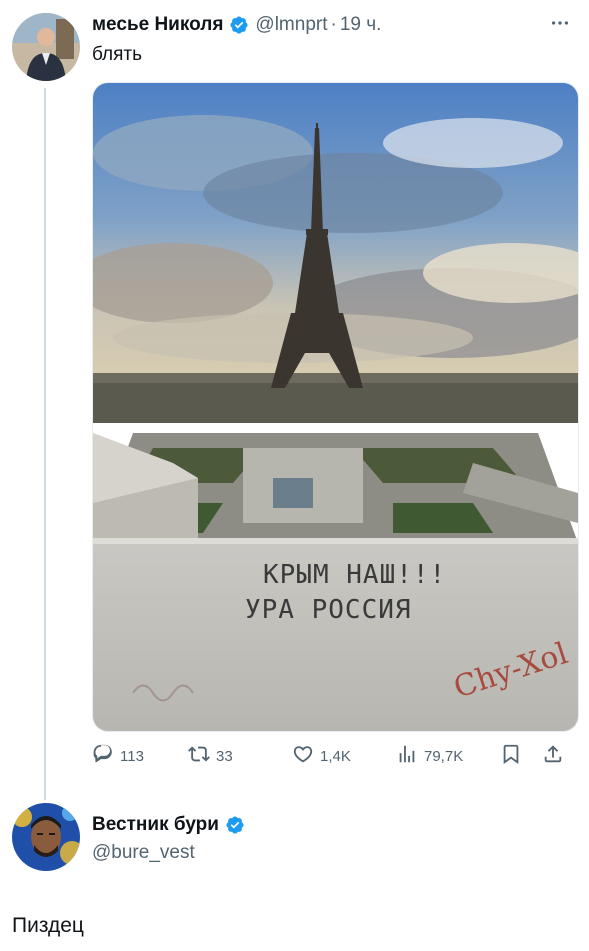  I want to click on author-name: Вестник бури, so click(155, 825).